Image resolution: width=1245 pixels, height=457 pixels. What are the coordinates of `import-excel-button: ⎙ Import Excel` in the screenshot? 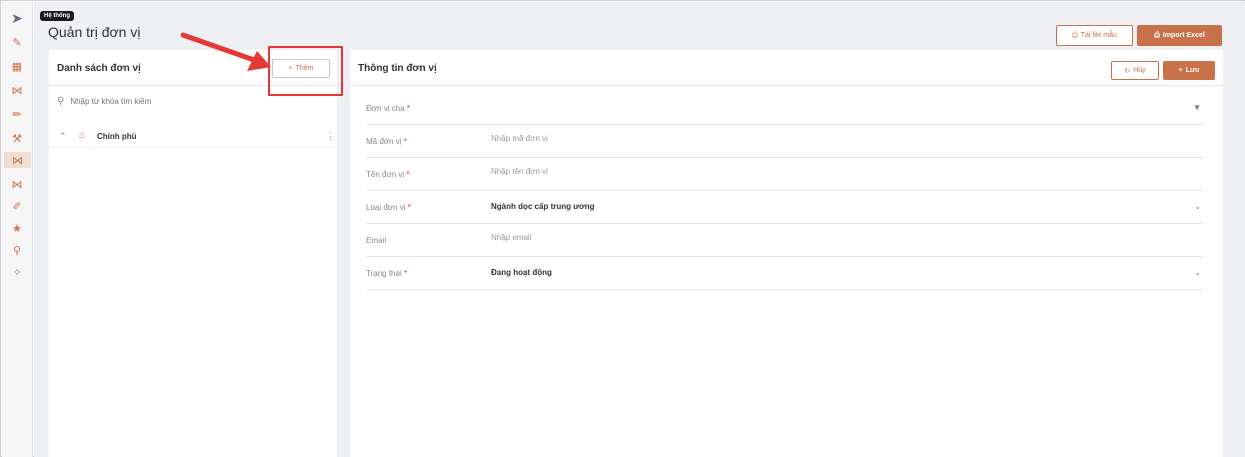 It's located at (1179, 35).